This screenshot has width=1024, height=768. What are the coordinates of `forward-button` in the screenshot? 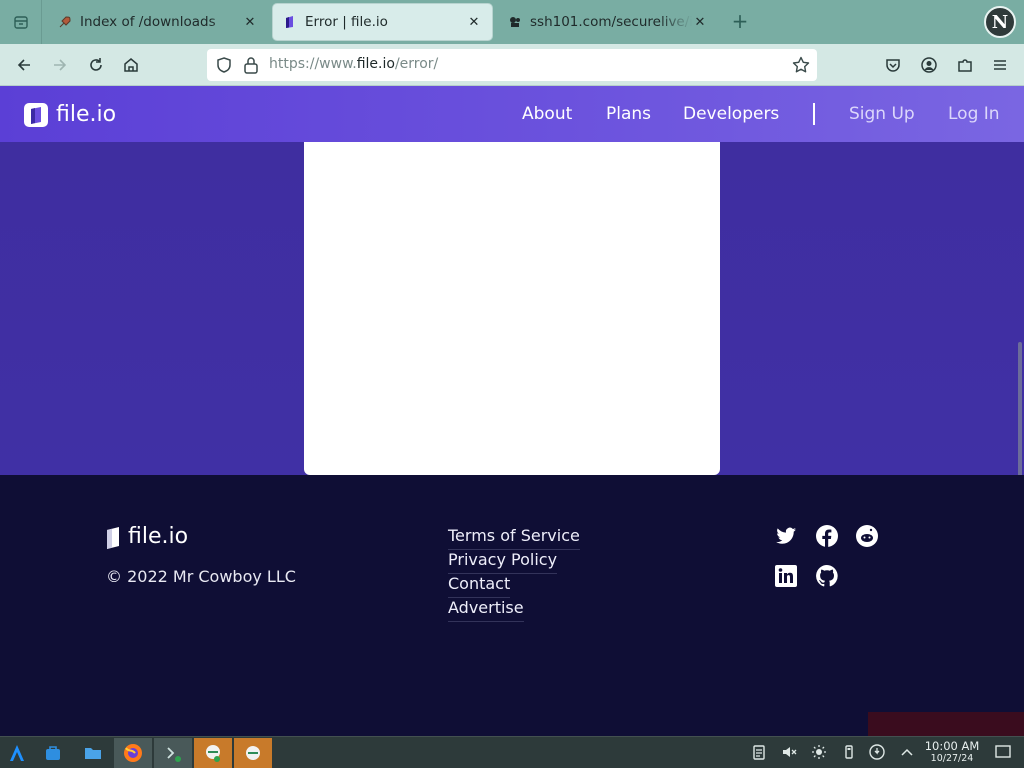 It's located at (60, 65).